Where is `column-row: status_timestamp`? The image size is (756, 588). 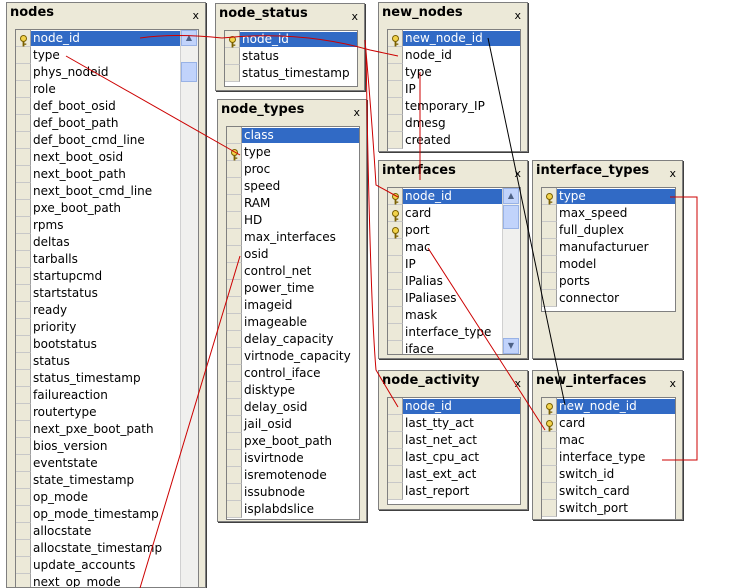
column-row: status_timestamp is located at coordinates (98, 378).